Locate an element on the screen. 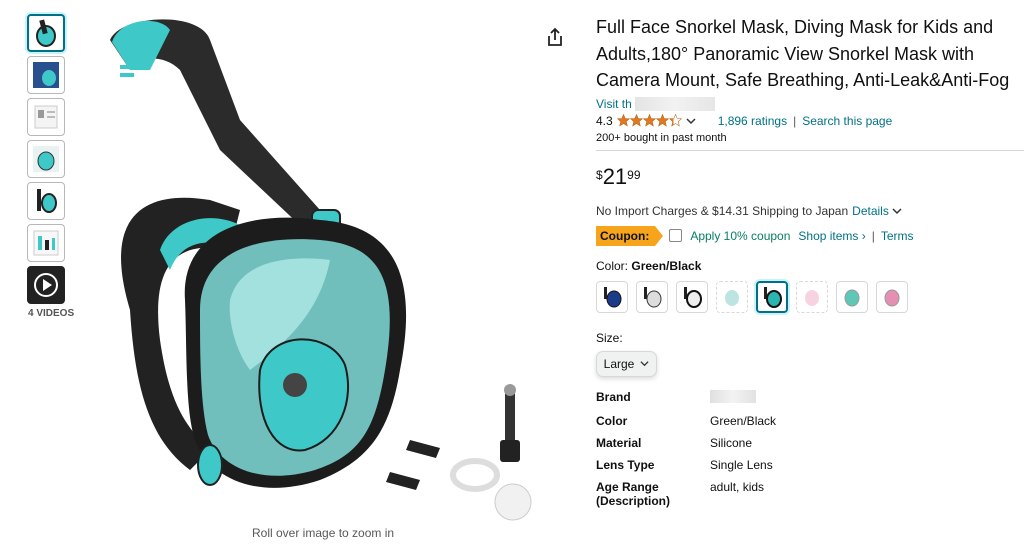  spec-key: Color is located at coordinates (612, 420).